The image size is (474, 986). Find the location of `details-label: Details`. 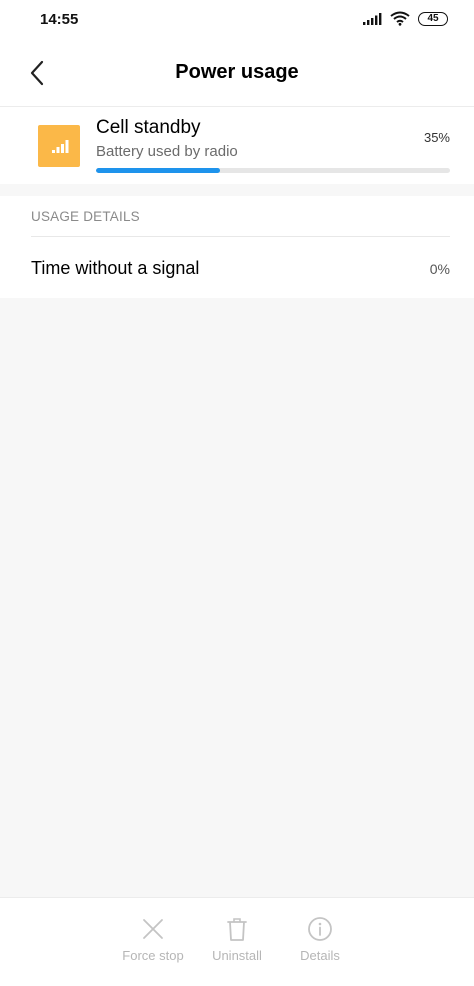

details-label: Details is located at coordinates (320, 955).